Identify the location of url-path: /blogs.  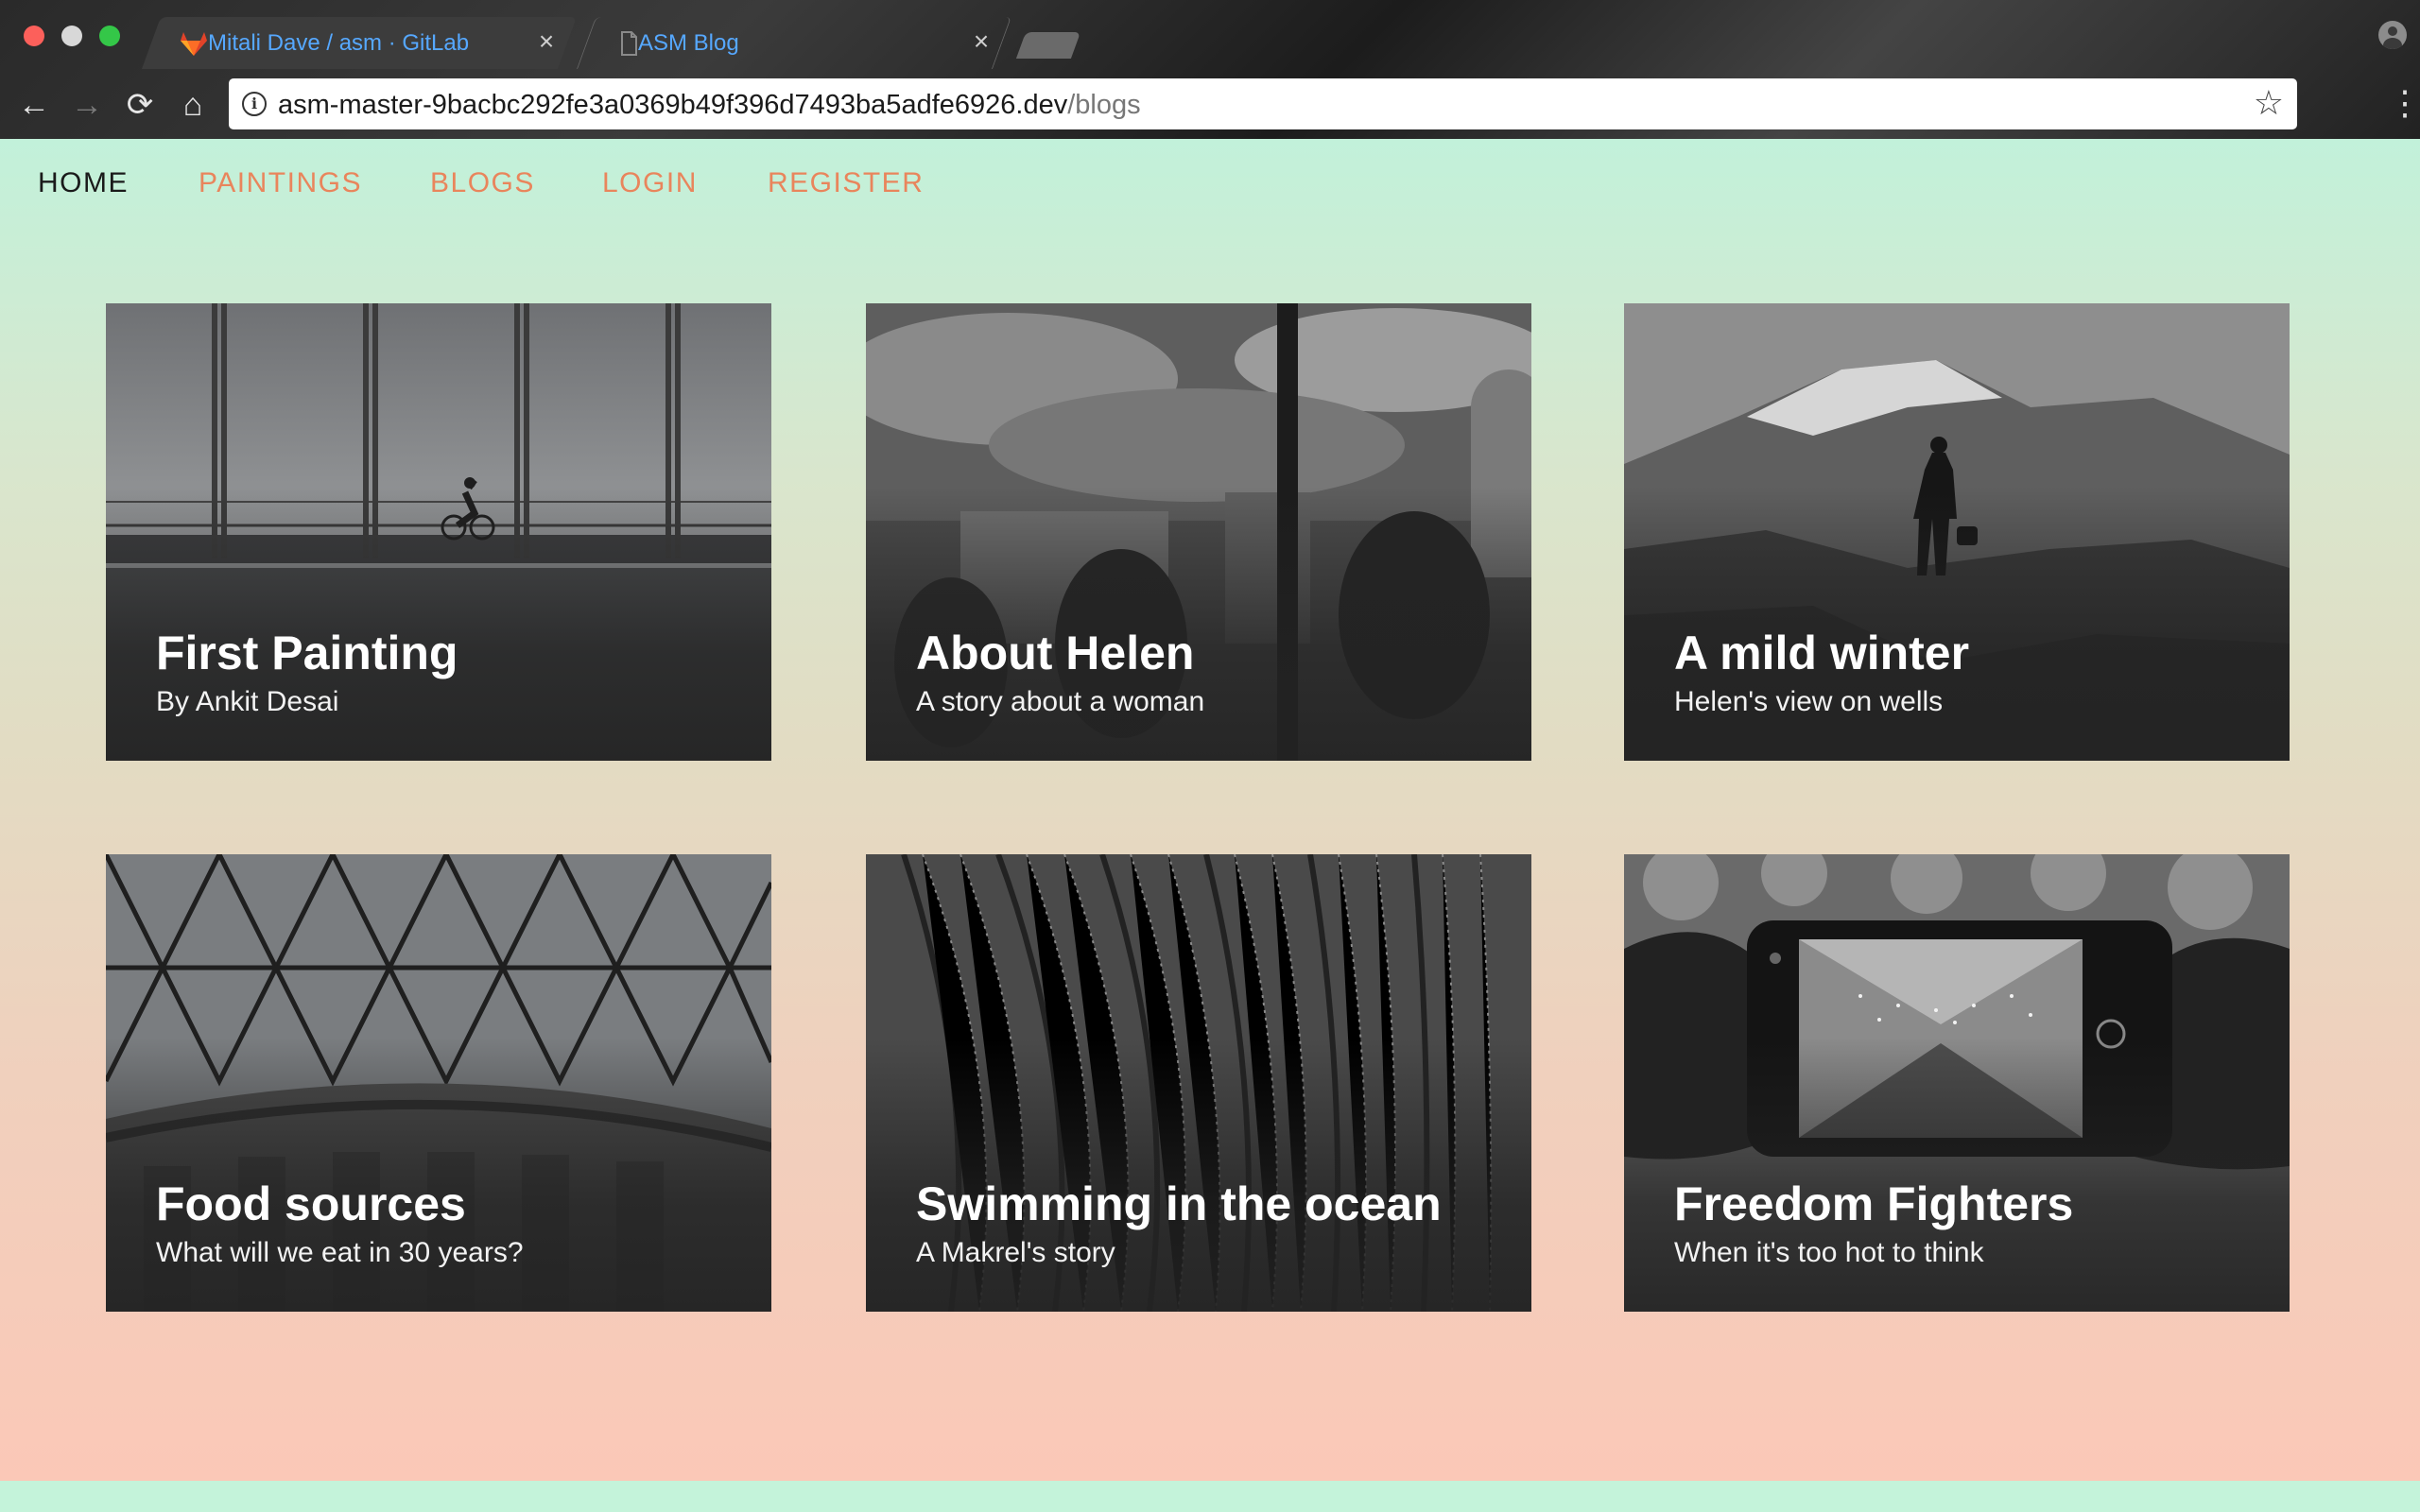
(1104, 105).